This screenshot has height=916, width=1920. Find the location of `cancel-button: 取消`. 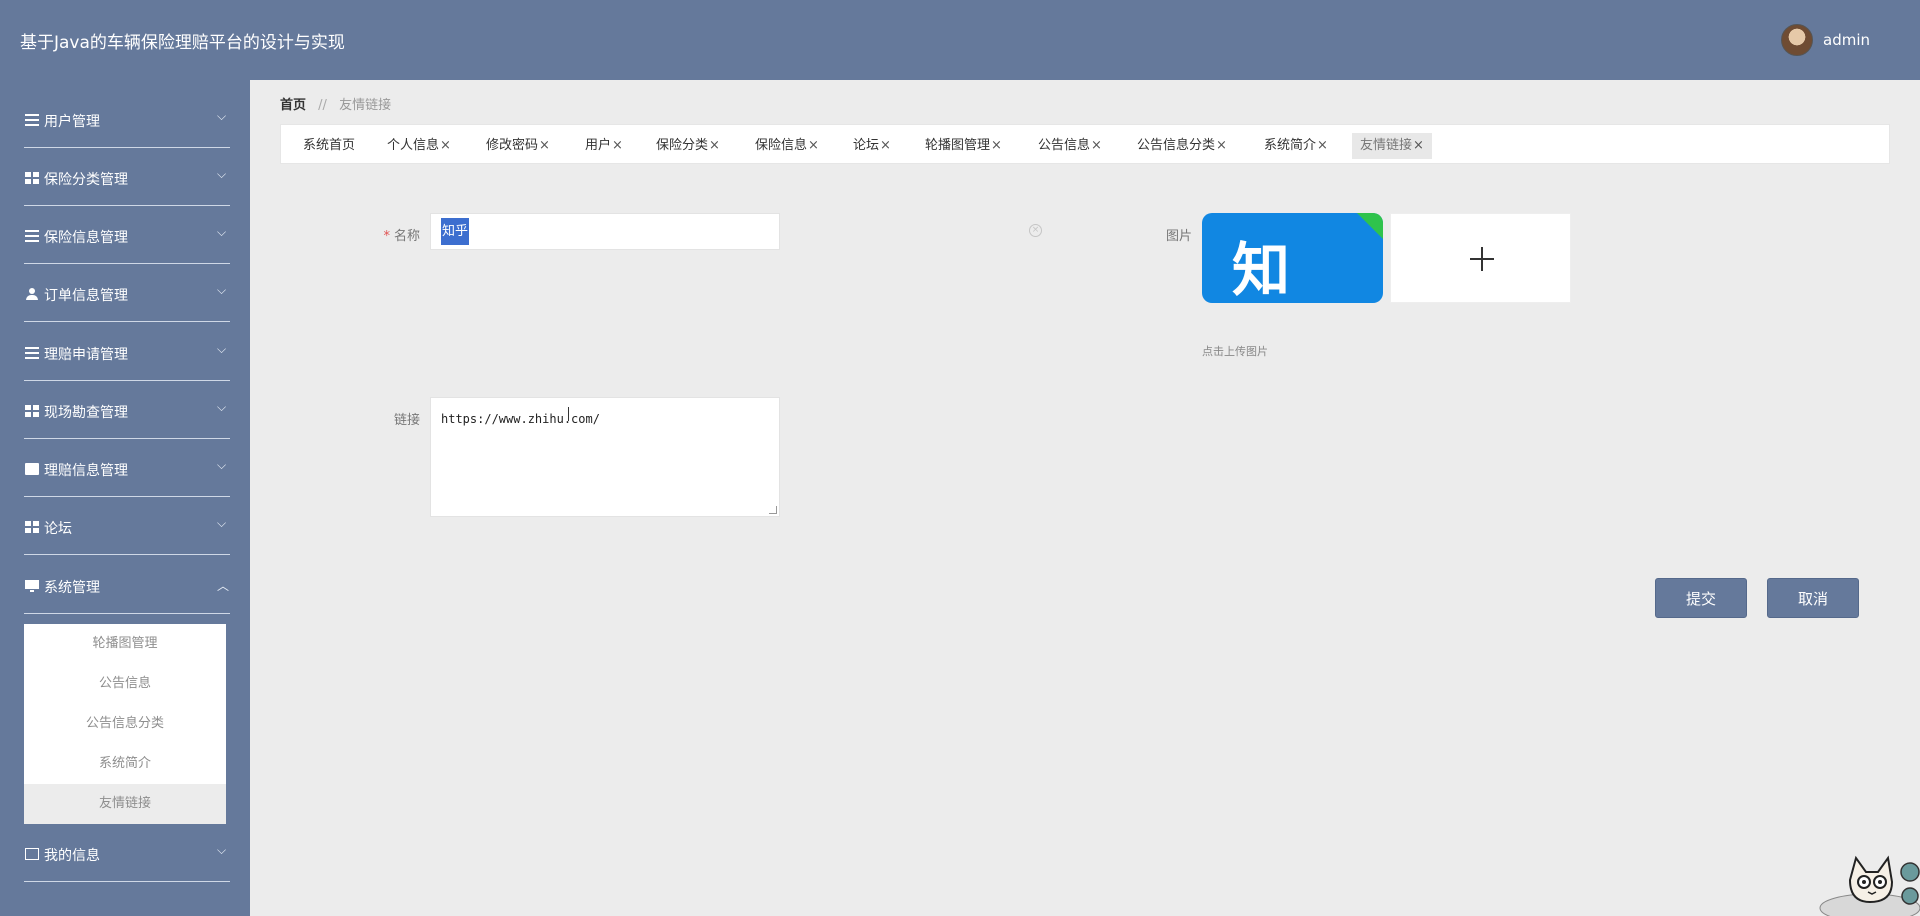

cancel-button: 取消 is located at coordinates (1813, 598).